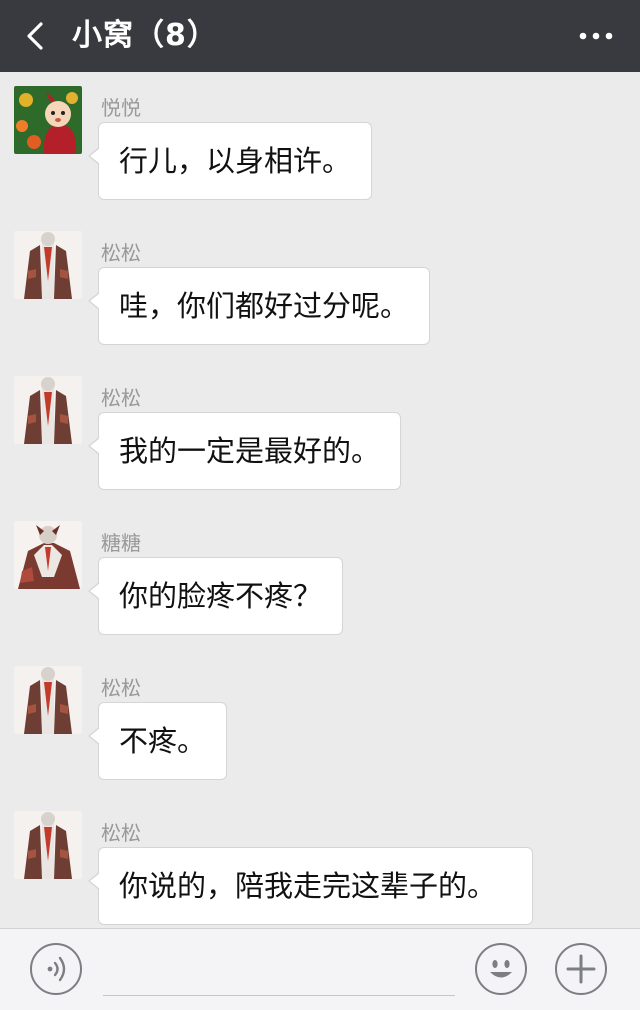 The width and height of the screenshot is (640, 1010). I want to click on message-bubble: 我的一定是最好的。, so click(244, 451).